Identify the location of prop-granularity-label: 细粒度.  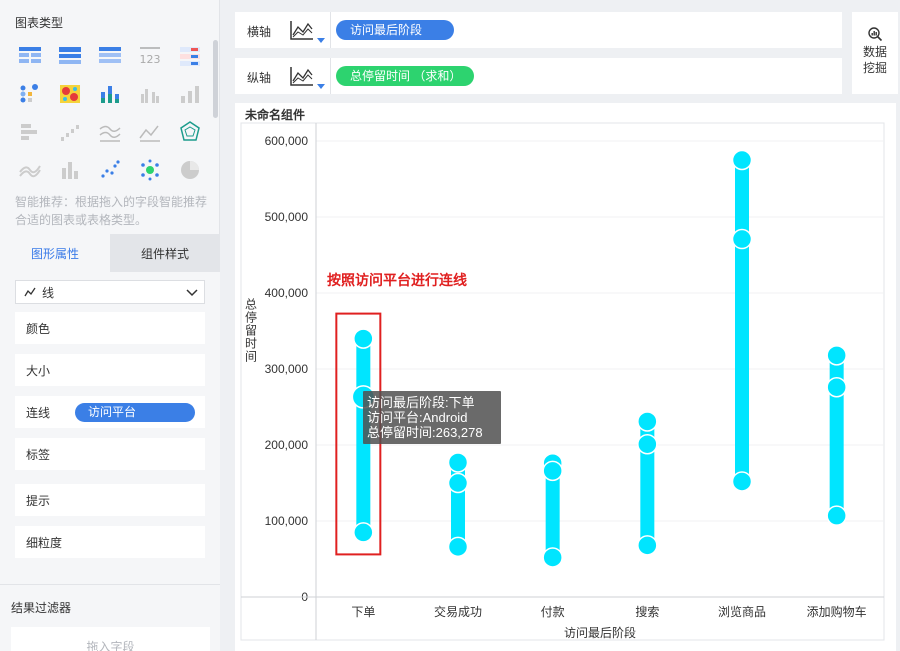
(44, 542).